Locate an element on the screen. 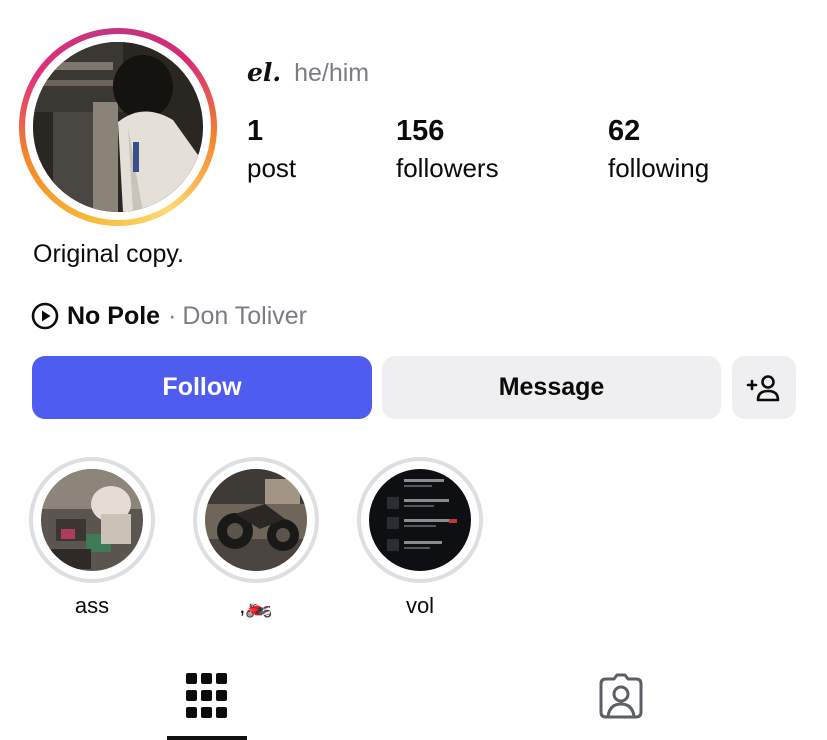 The image size is (827, 740). highlight-3-image is located at coordinates (420, 520).